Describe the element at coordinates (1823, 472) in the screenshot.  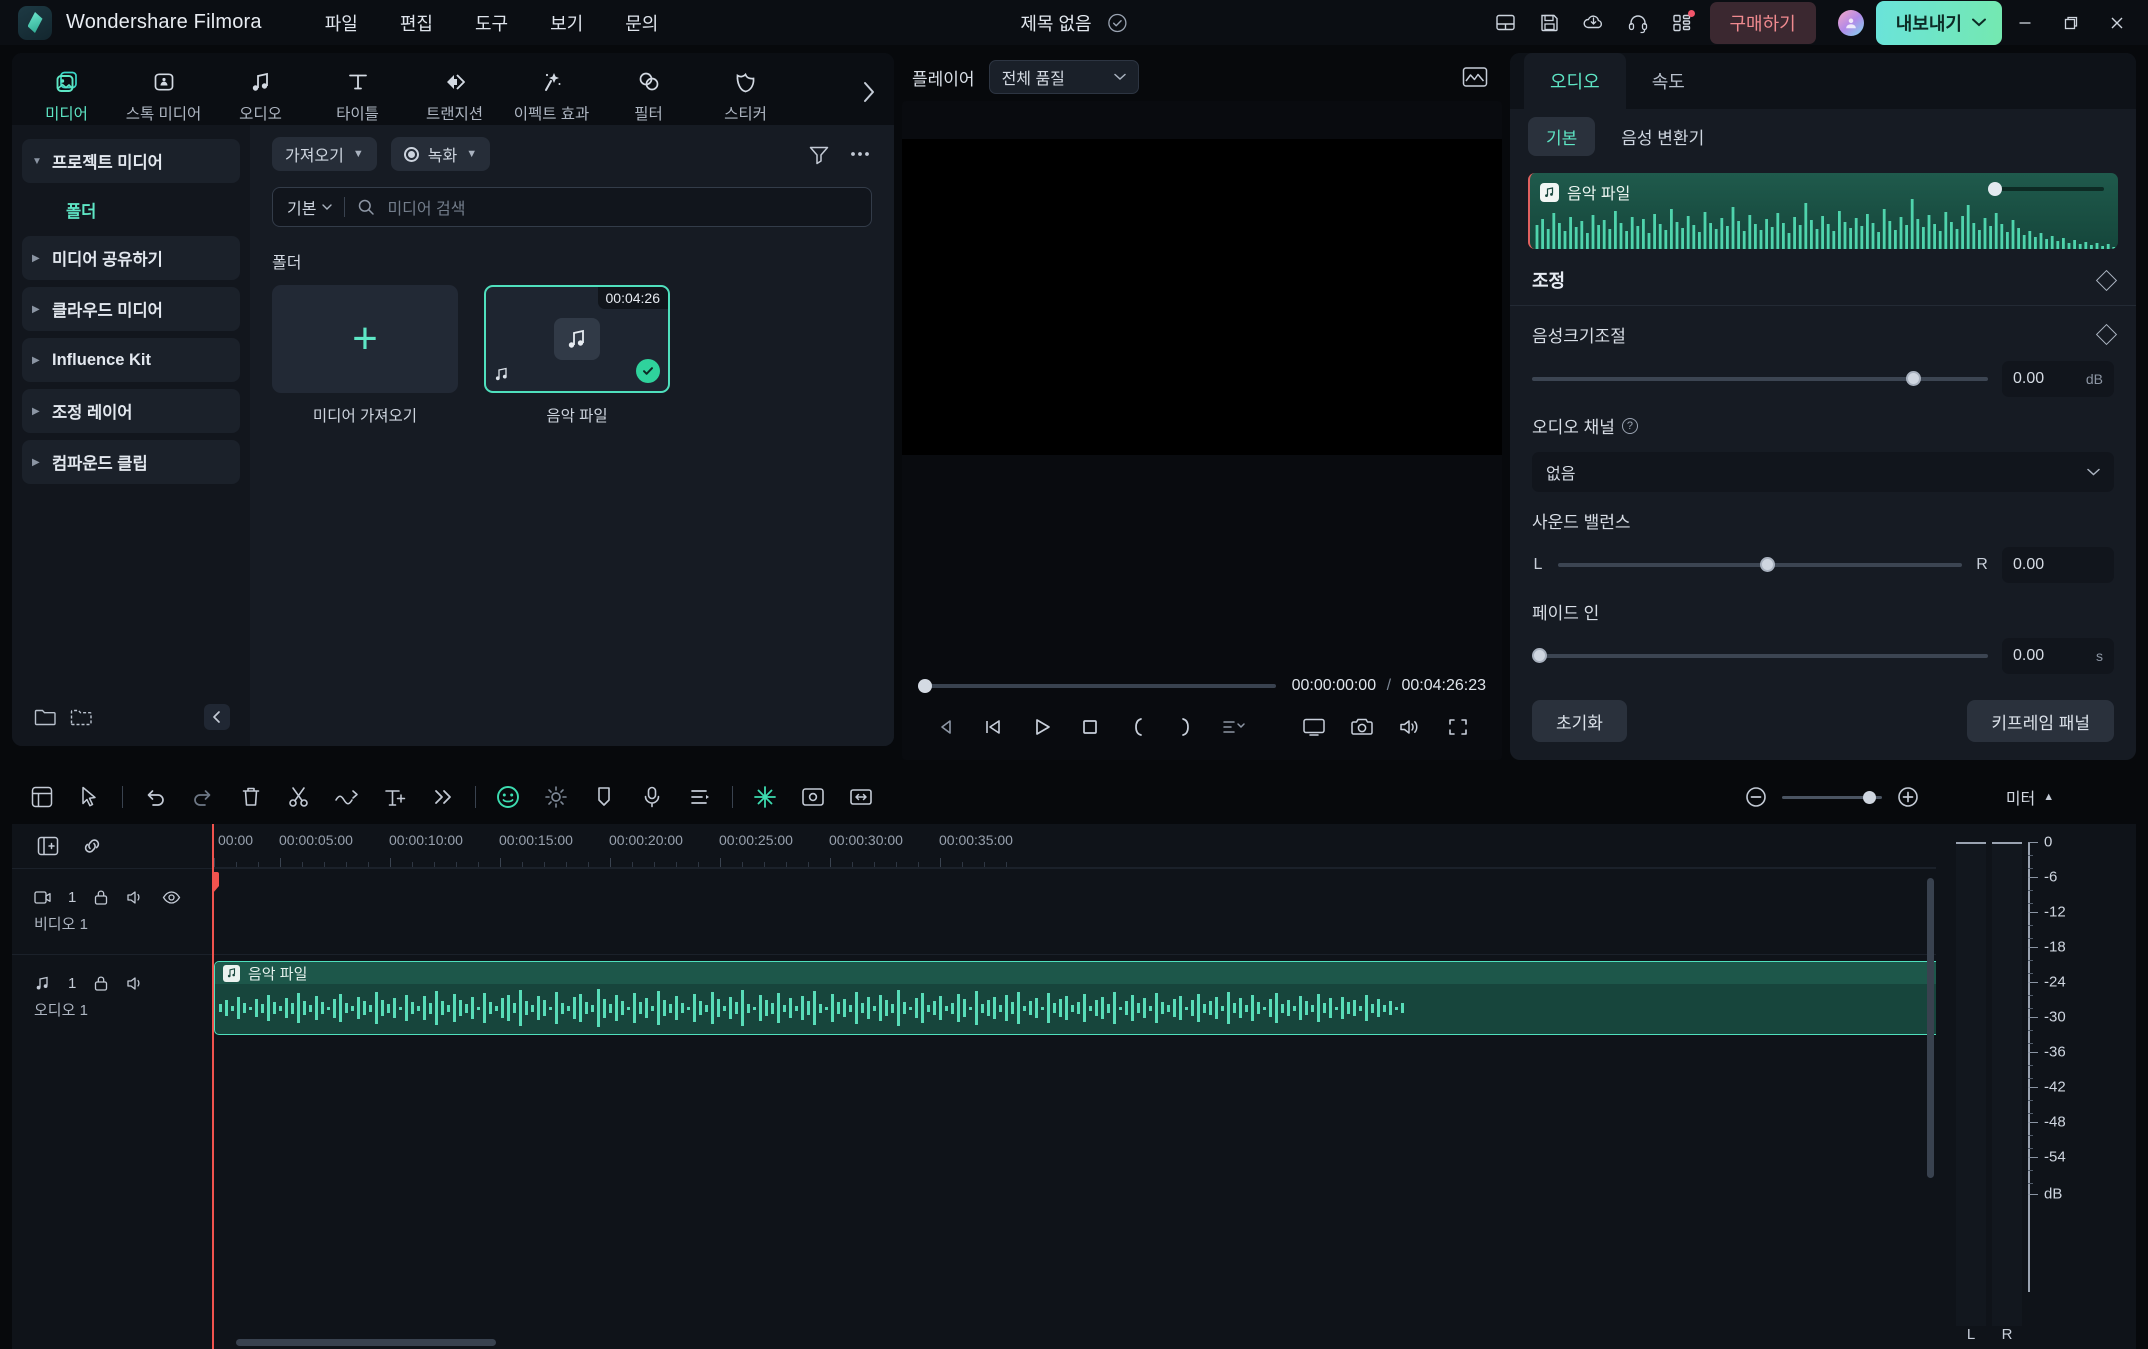
I see `audio-channel-select: 없음` at that location.